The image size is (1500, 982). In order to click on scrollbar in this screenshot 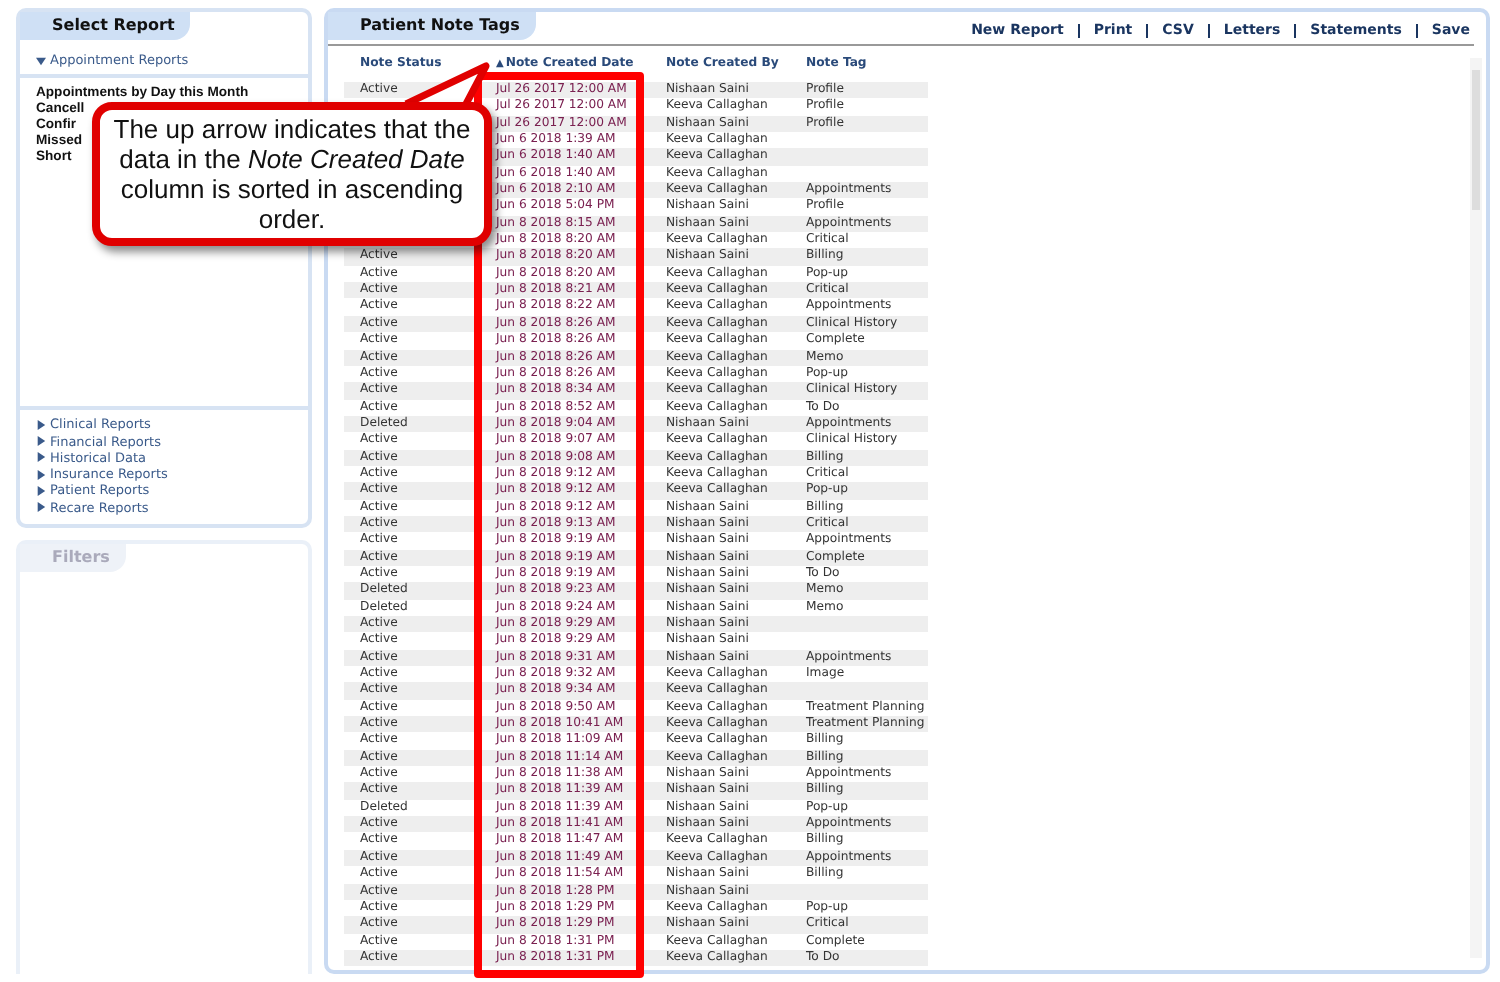, I will do `click(1476, 508)`.